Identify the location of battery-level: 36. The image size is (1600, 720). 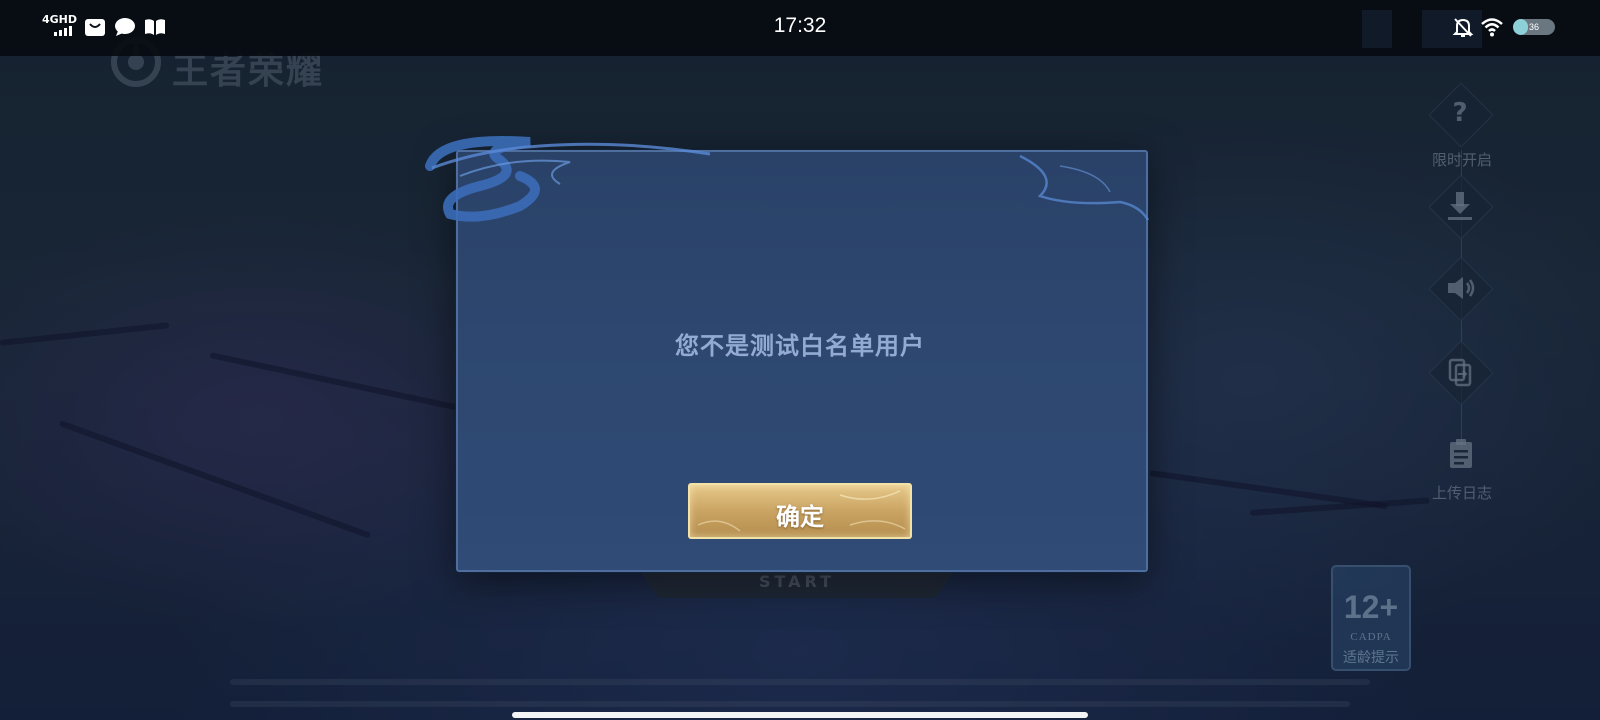
(1533, 27).